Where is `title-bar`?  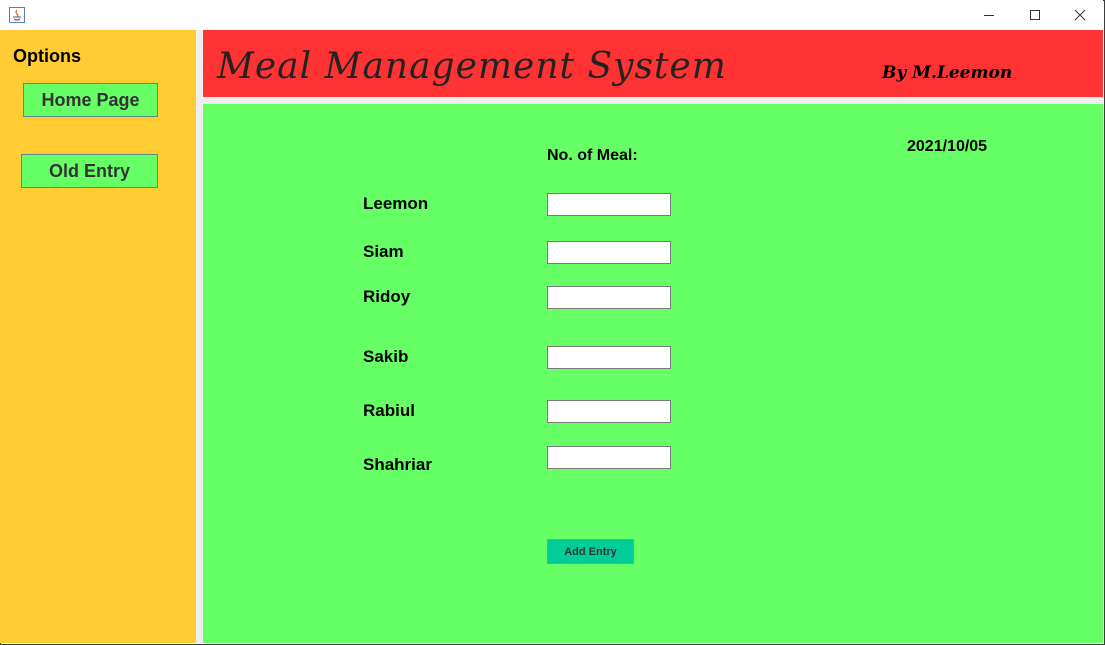
title-bar is located at coordinates (551, 15).